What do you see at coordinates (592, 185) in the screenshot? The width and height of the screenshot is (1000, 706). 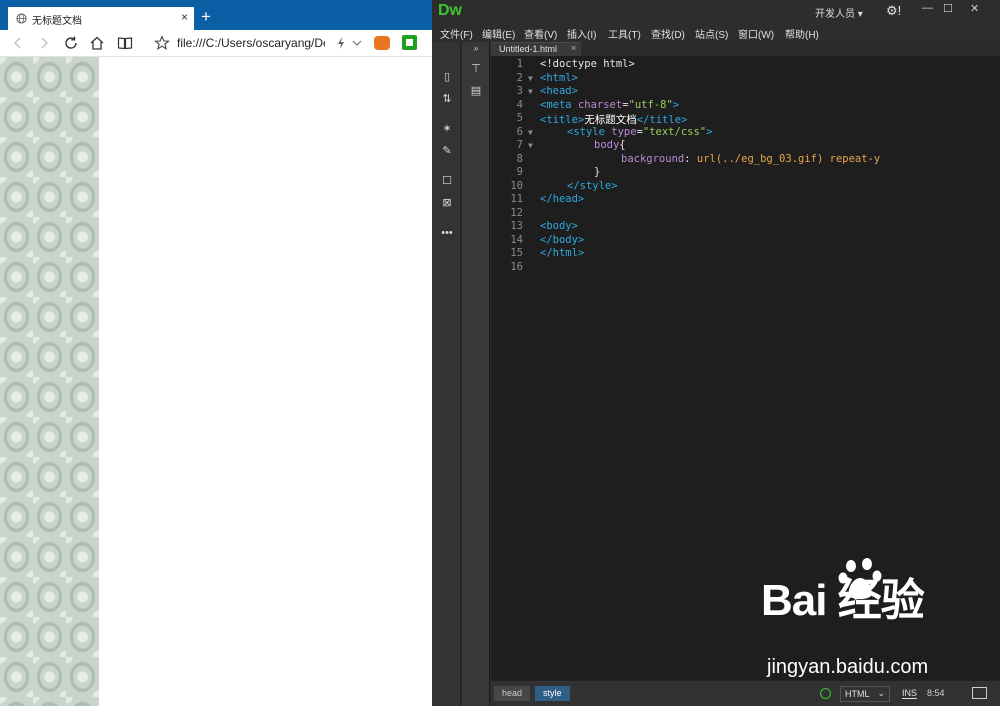 I see `code-token: </style>` at bounding box center [592, 185].